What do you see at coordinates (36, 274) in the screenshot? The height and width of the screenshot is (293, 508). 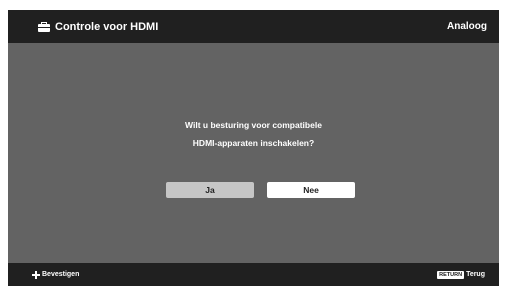 I see `dpad-icon` at bounding box center [36, 274].